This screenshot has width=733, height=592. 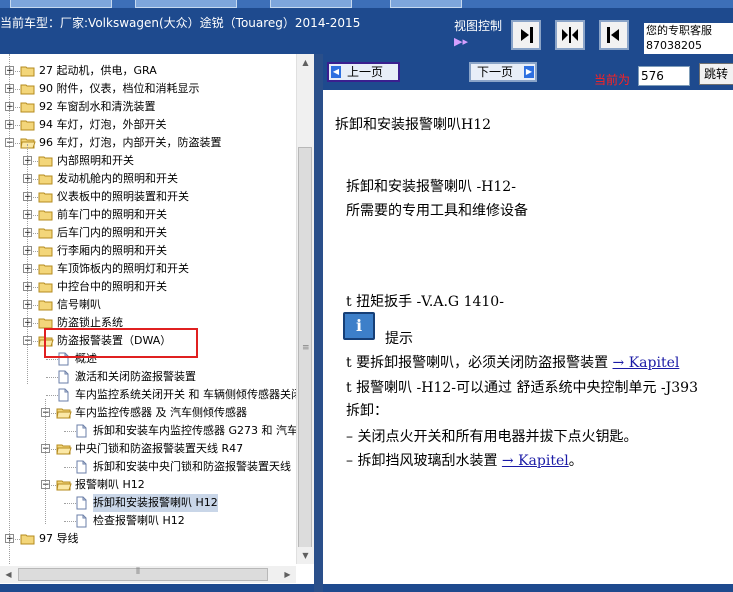 What do you see at coordinates (138, 572) in the screenshot?
I see `grip-icon: ⦀` at bounding box center [138, 572].